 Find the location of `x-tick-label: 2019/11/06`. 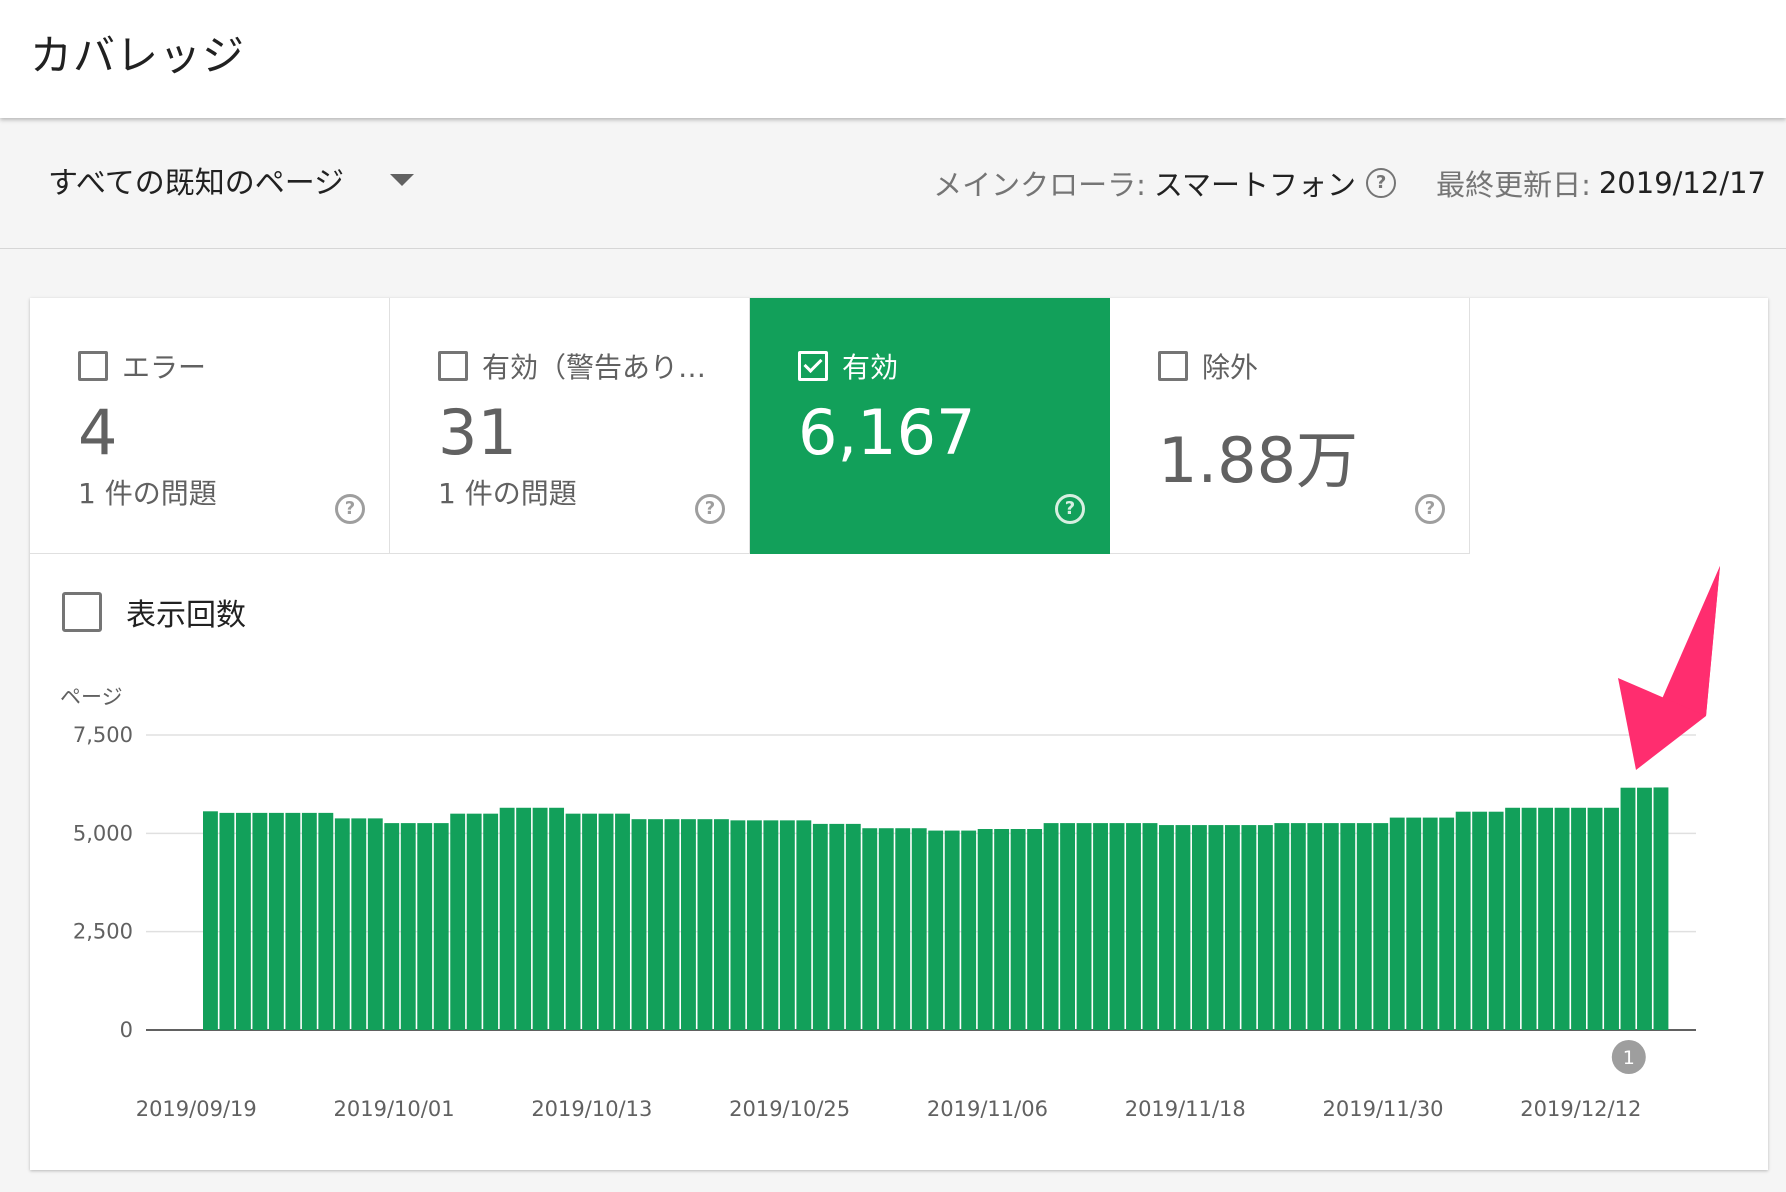

x-tick-label: 2019/11/06 is located at coordinates (987, 1109).